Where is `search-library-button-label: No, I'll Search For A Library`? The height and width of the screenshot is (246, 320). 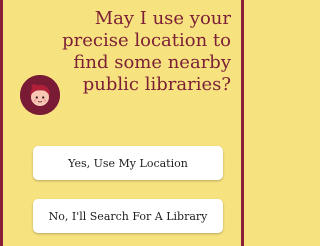 search-library-button-label: No, I'll Search For A Library is located at coordinates (128, 216).